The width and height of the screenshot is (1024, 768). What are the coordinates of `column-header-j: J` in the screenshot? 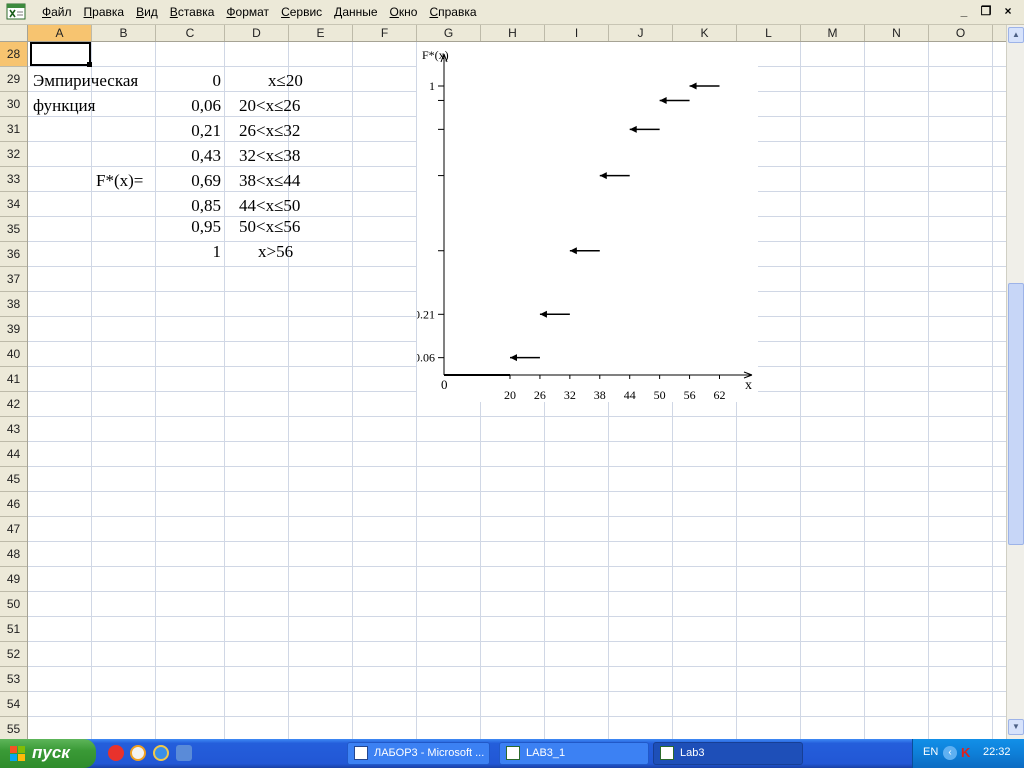 It's located at (641, 33).